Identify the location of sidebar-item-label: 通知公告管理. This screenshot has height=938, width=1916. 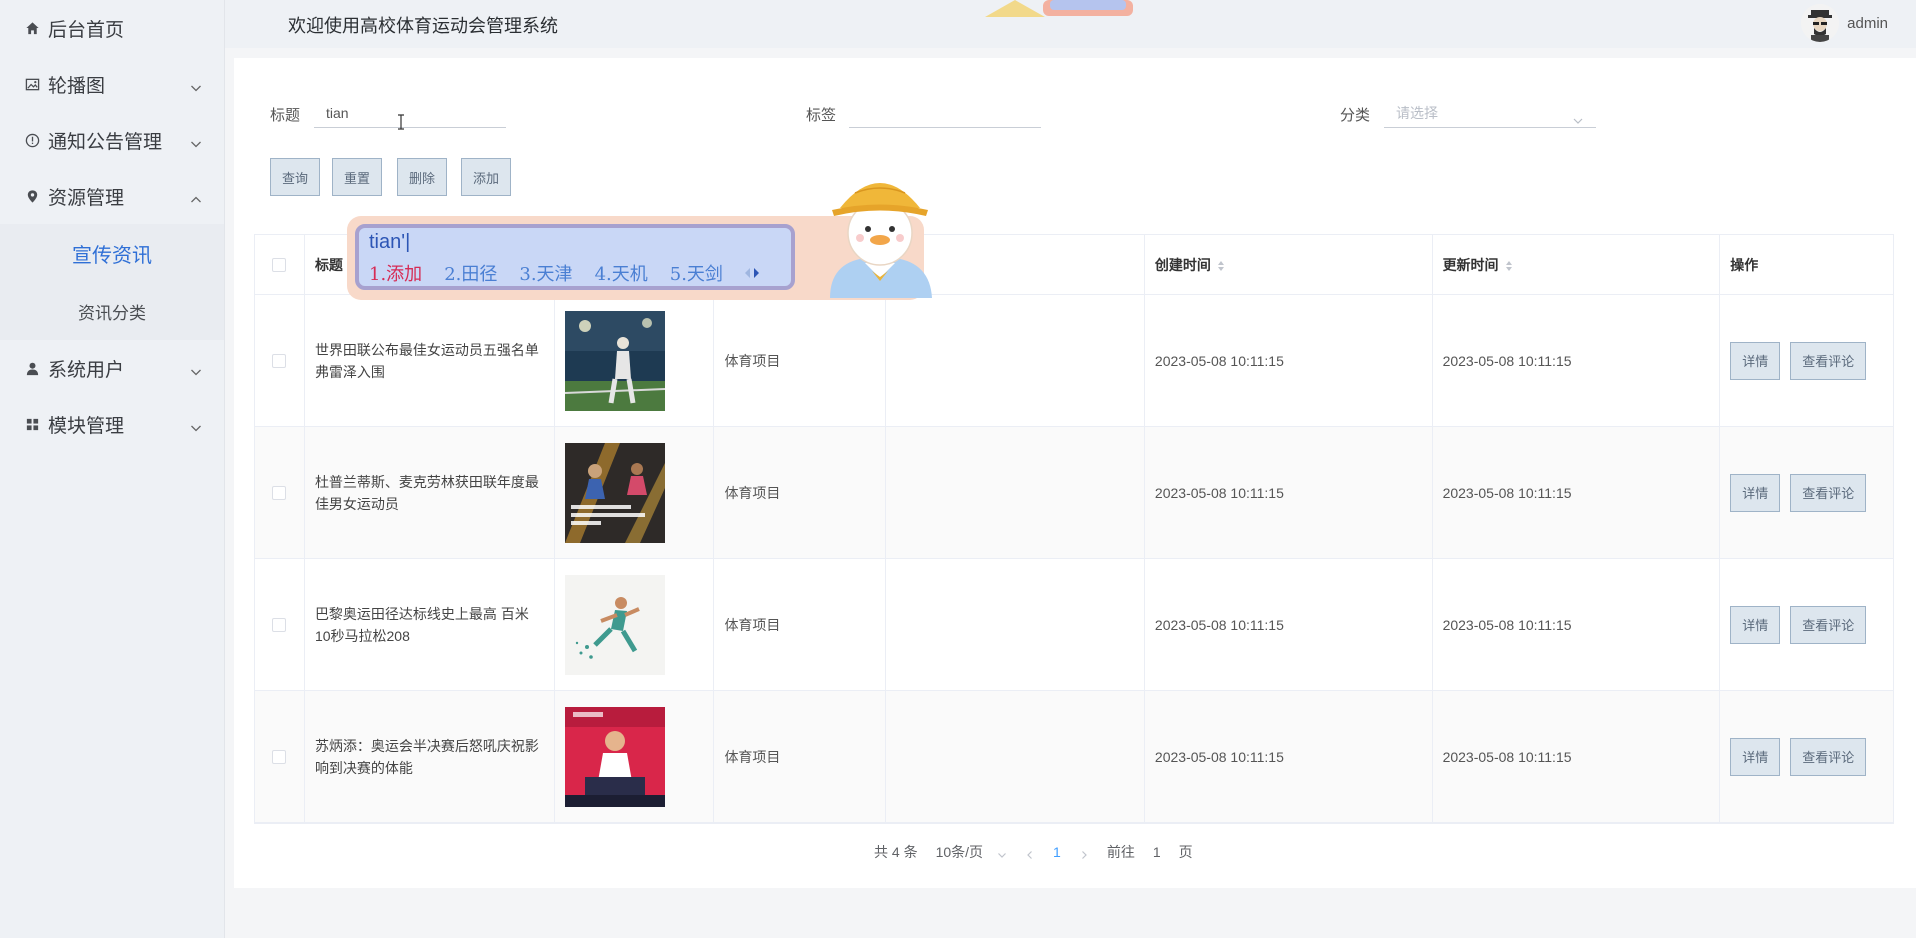
(105, 142).